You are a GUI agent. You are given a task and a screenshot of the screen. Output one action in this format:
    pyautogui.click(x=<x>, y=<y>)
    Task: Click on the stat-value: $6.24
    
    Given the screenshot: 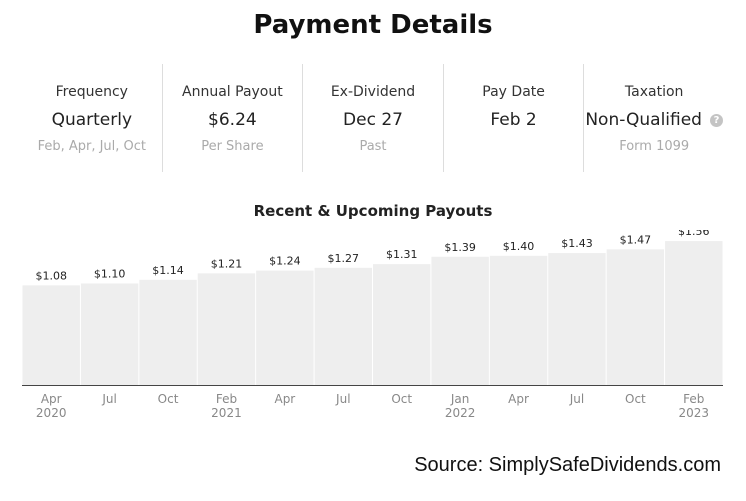 What is the action you would take?
    pyautogui.click(x=232, y=120)
    